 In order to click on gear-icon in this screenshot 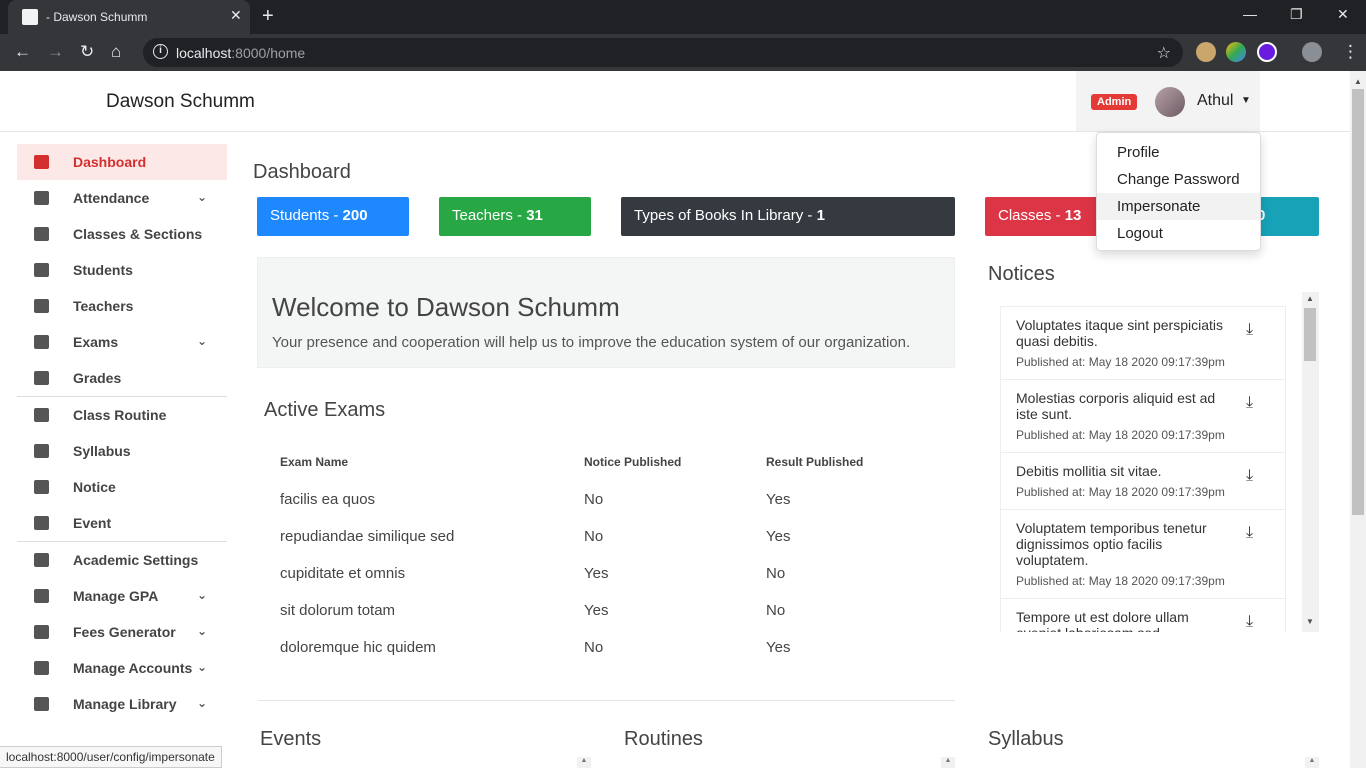, I will do `click(41, 560)`.